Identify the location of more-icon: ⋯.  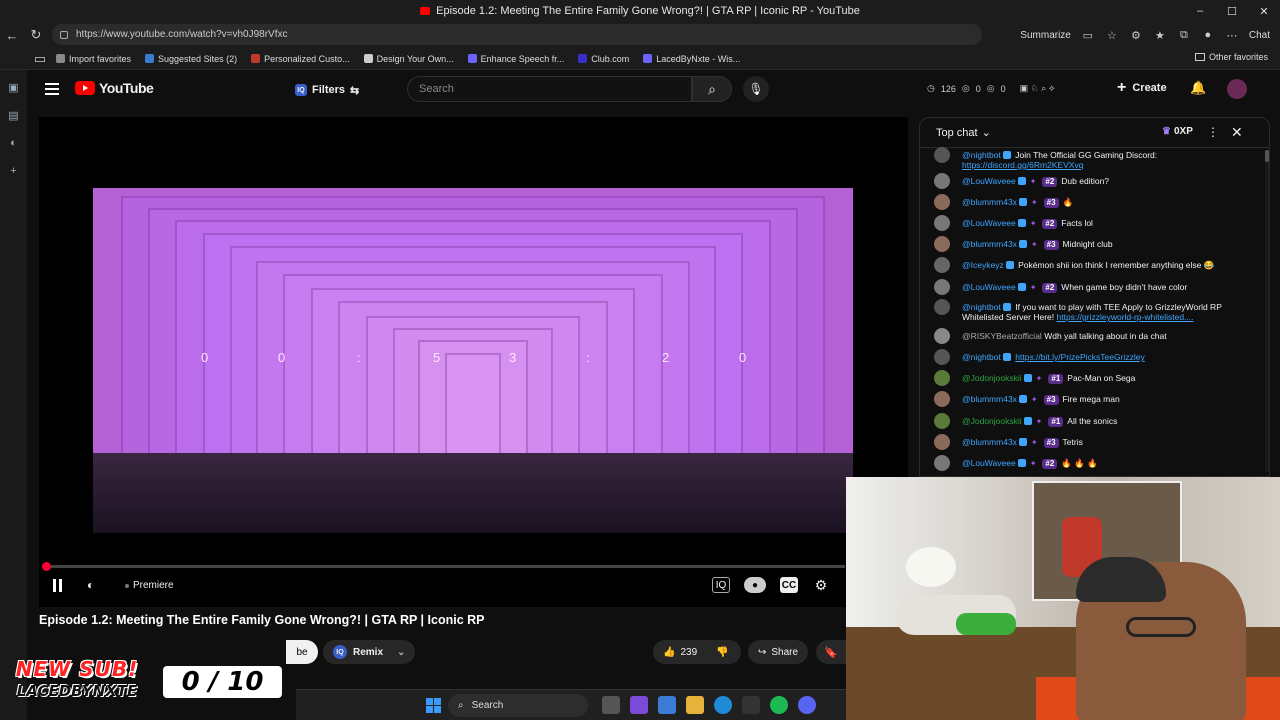
(1232, 35).